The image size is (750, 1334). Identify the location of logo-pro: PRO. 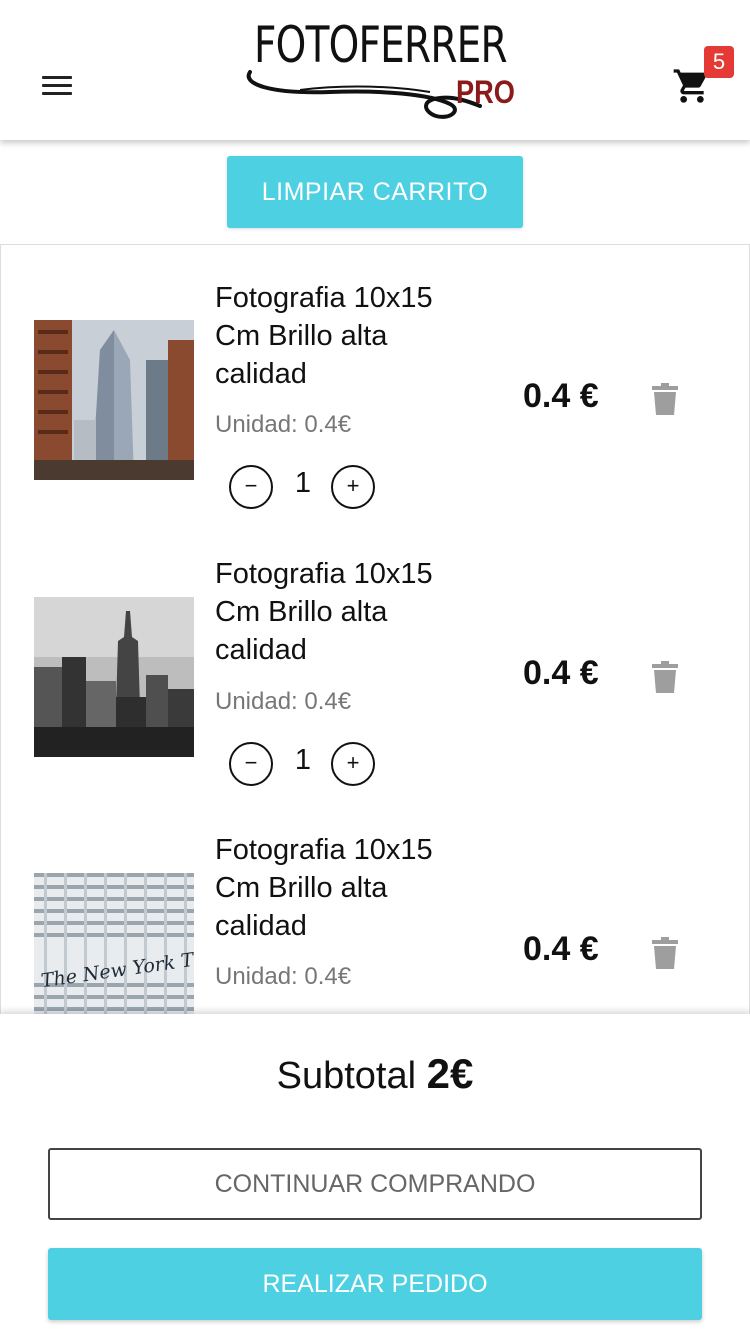
(485, 92).